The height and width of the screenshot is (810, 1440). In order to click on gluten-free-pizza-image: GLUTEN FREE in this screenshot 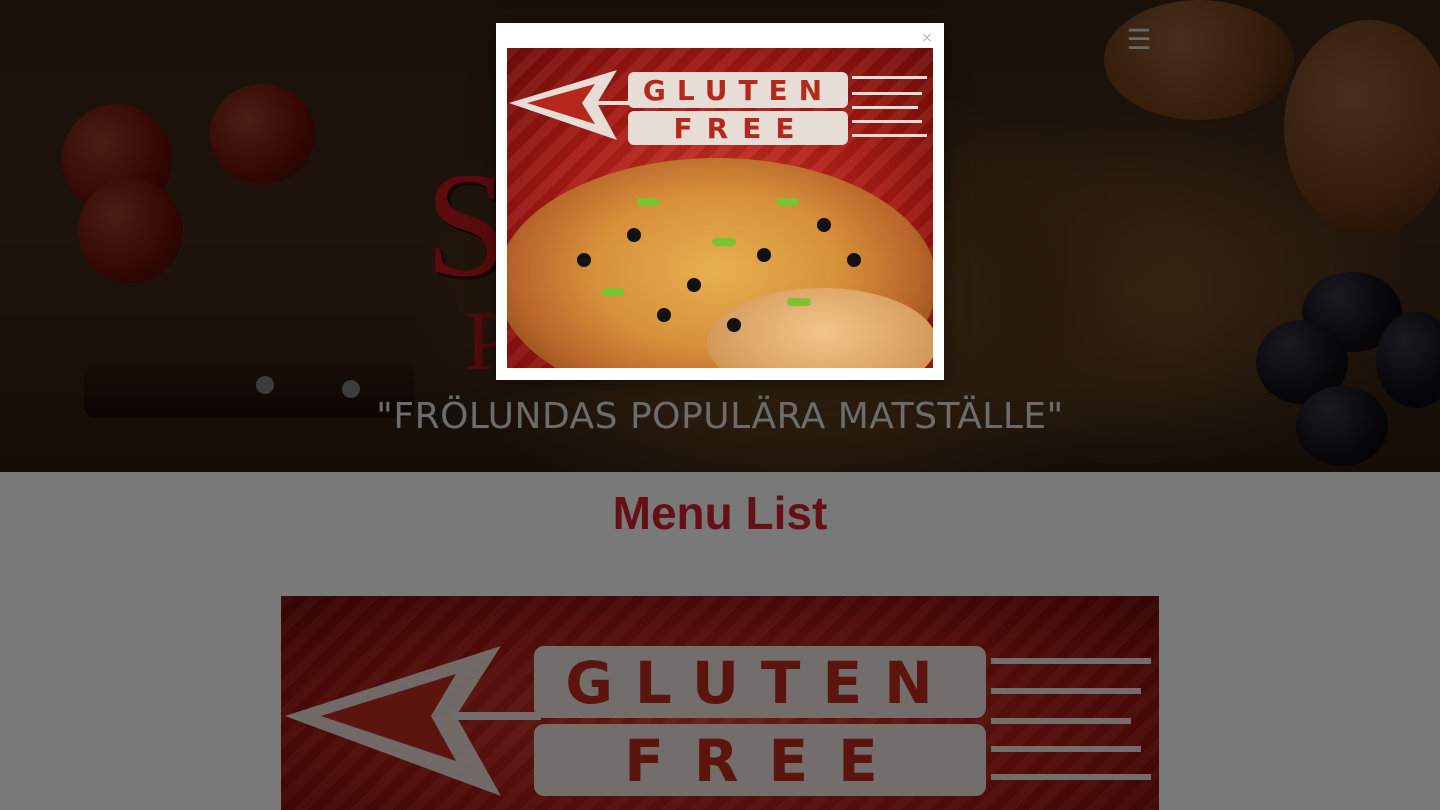, I will do `click(720, 208)`.